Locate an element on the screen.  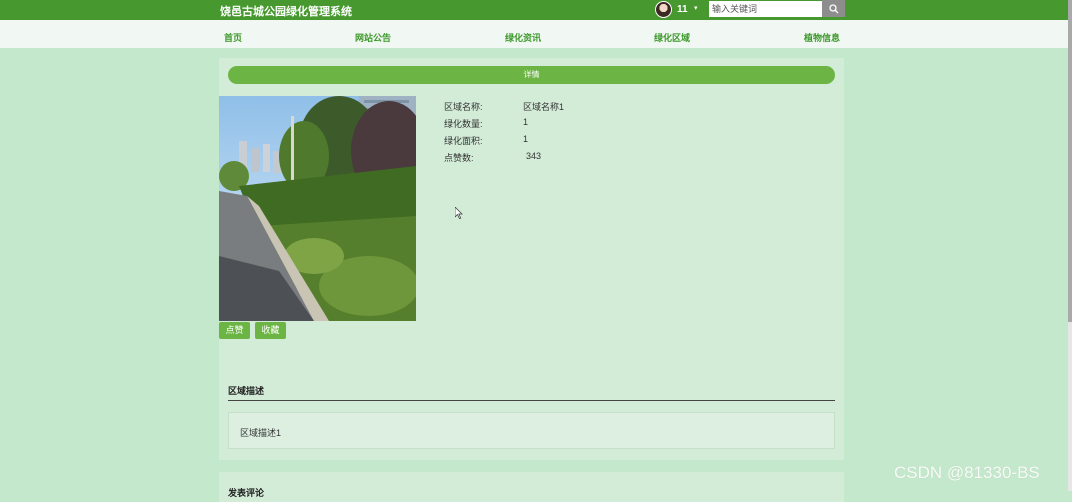
description-divider is located at coordinates (531, 400).